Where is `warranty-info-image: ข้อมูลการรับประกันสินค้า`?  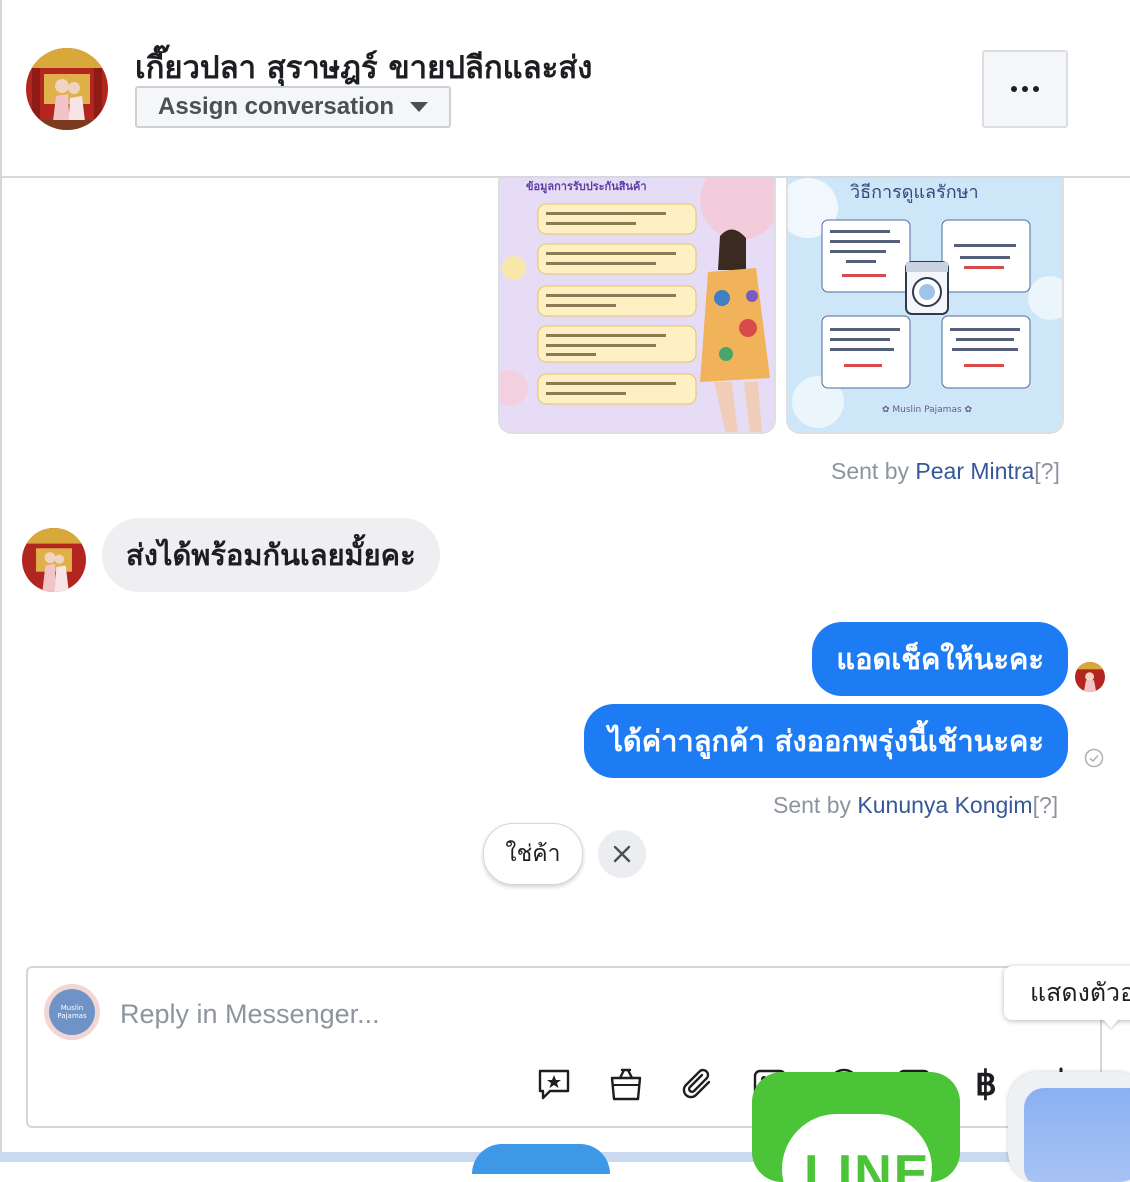
warranty-info-image: ข้อมูลการรับประกันสินค้า is located at coordinates (637, 306).